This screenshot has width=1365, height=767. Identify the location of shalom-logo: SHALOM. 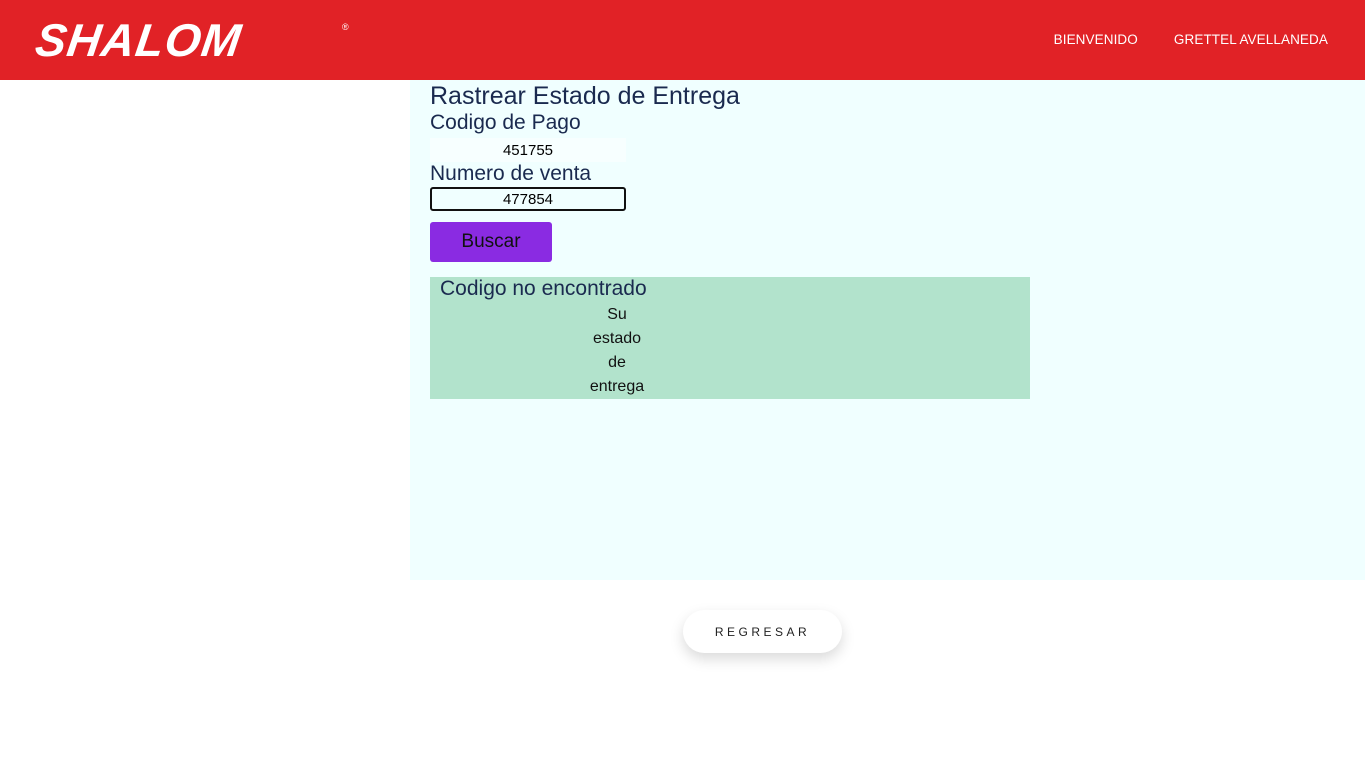
(138, 40).